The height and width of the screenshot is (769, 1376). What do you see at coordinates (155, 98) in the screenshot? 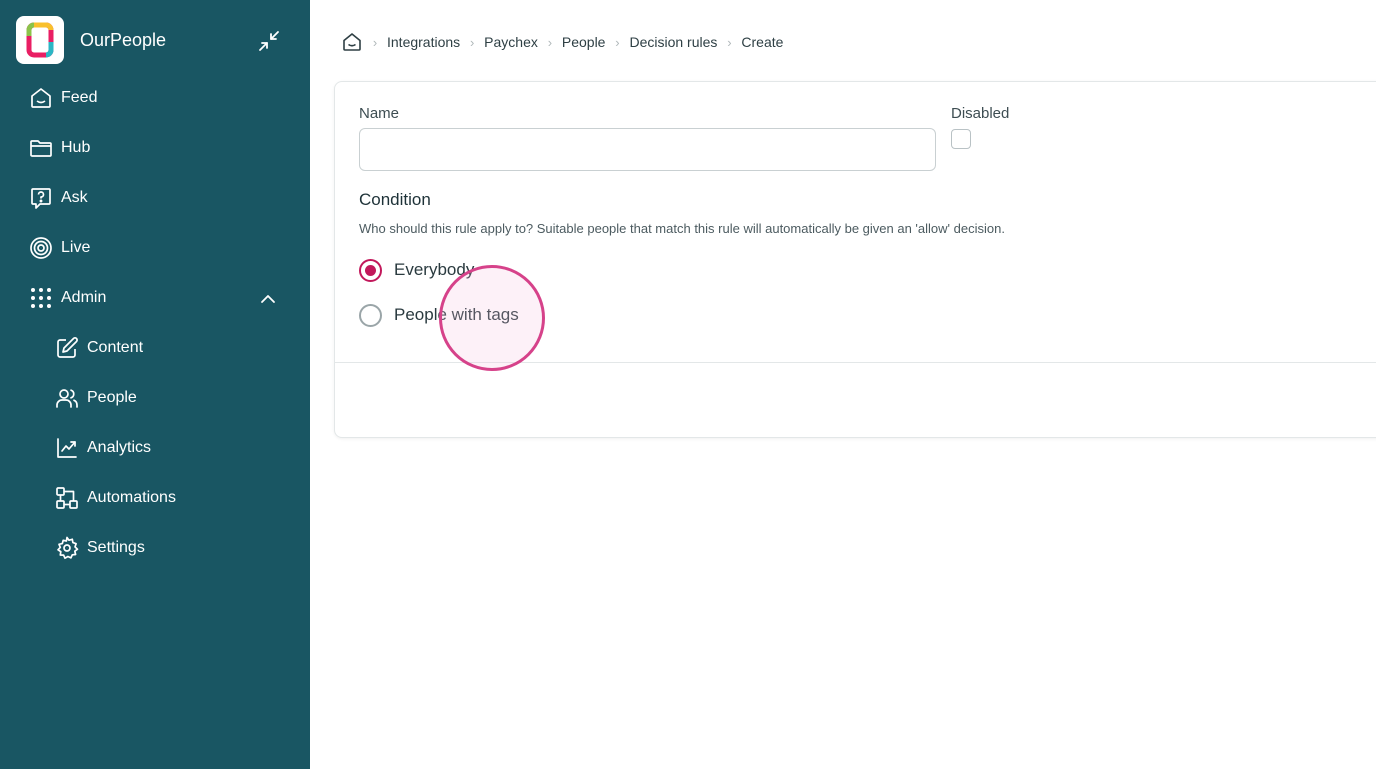
I see `sidebar-item-feed: Feed` at bounding box center [155, 98].